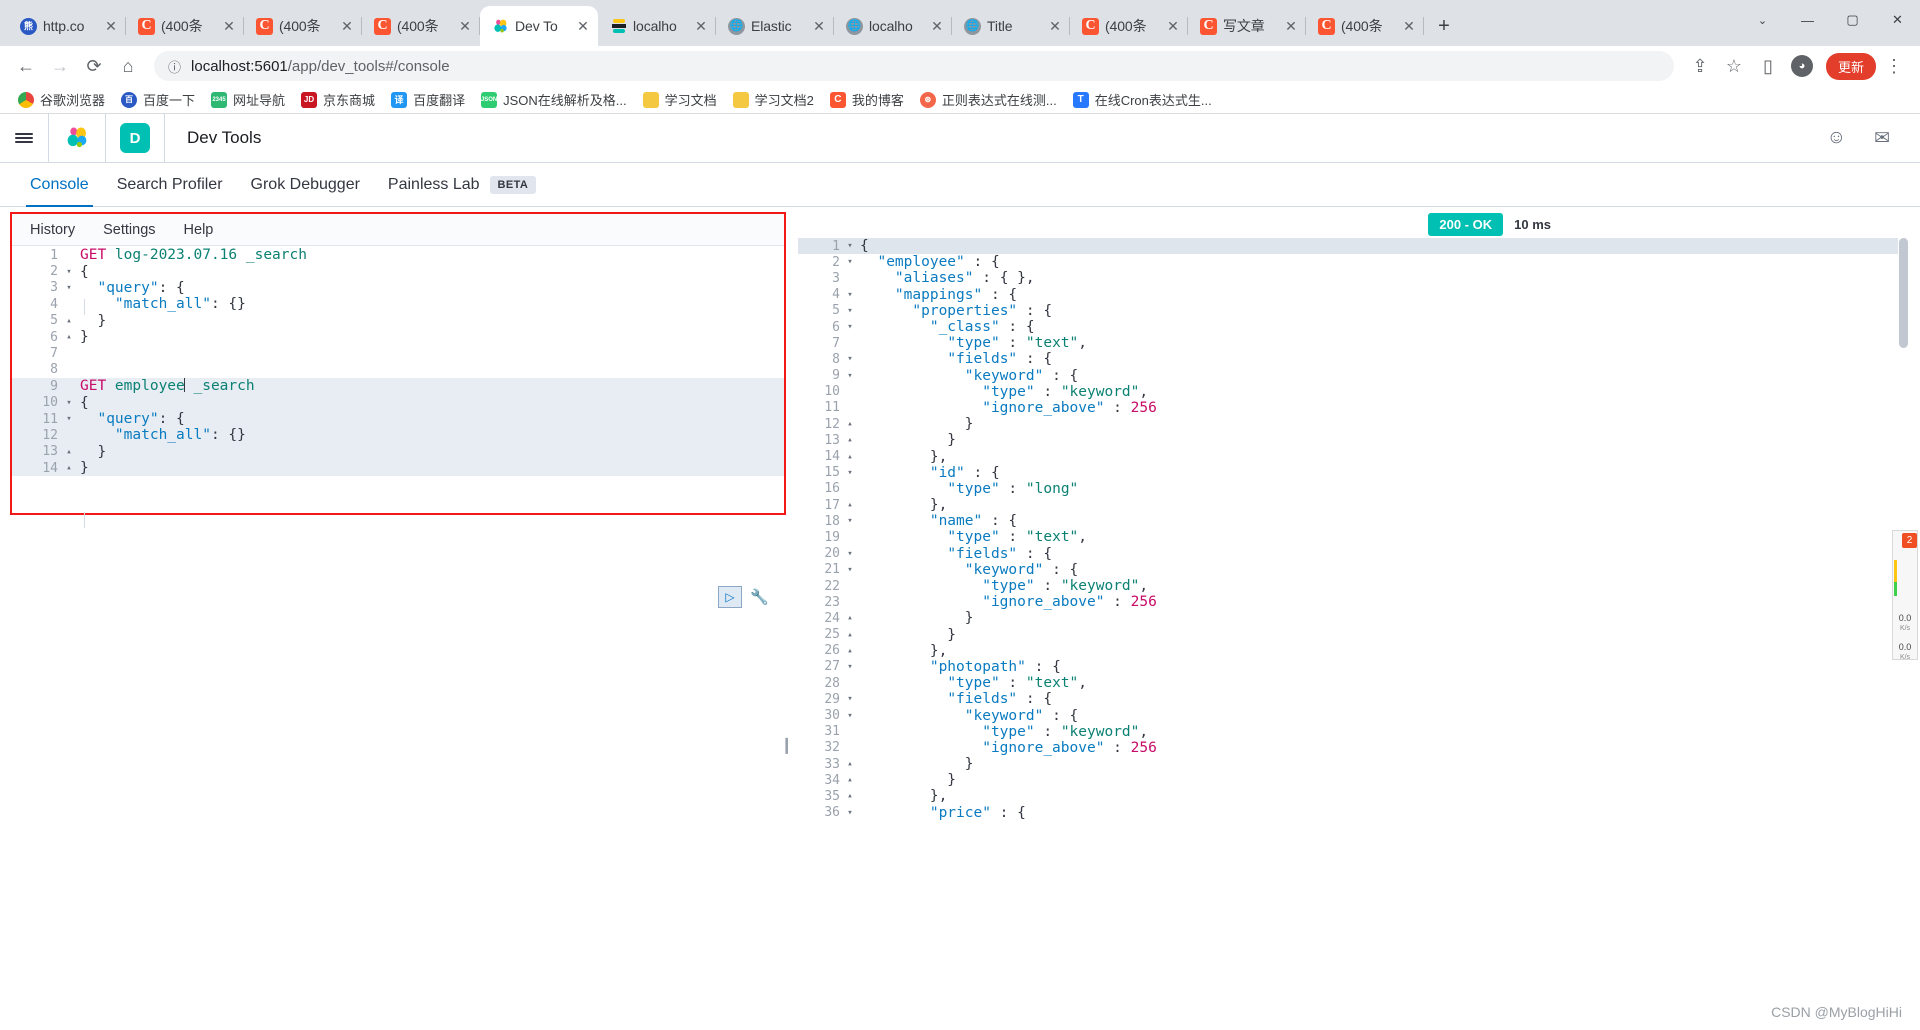 The height and width of the screenshot is (1030, 1920). What do you see at coordinates (158, 99) in the screenshot?
I see `bookmark-item: 百百度一下` at bounding box center [158, 99].